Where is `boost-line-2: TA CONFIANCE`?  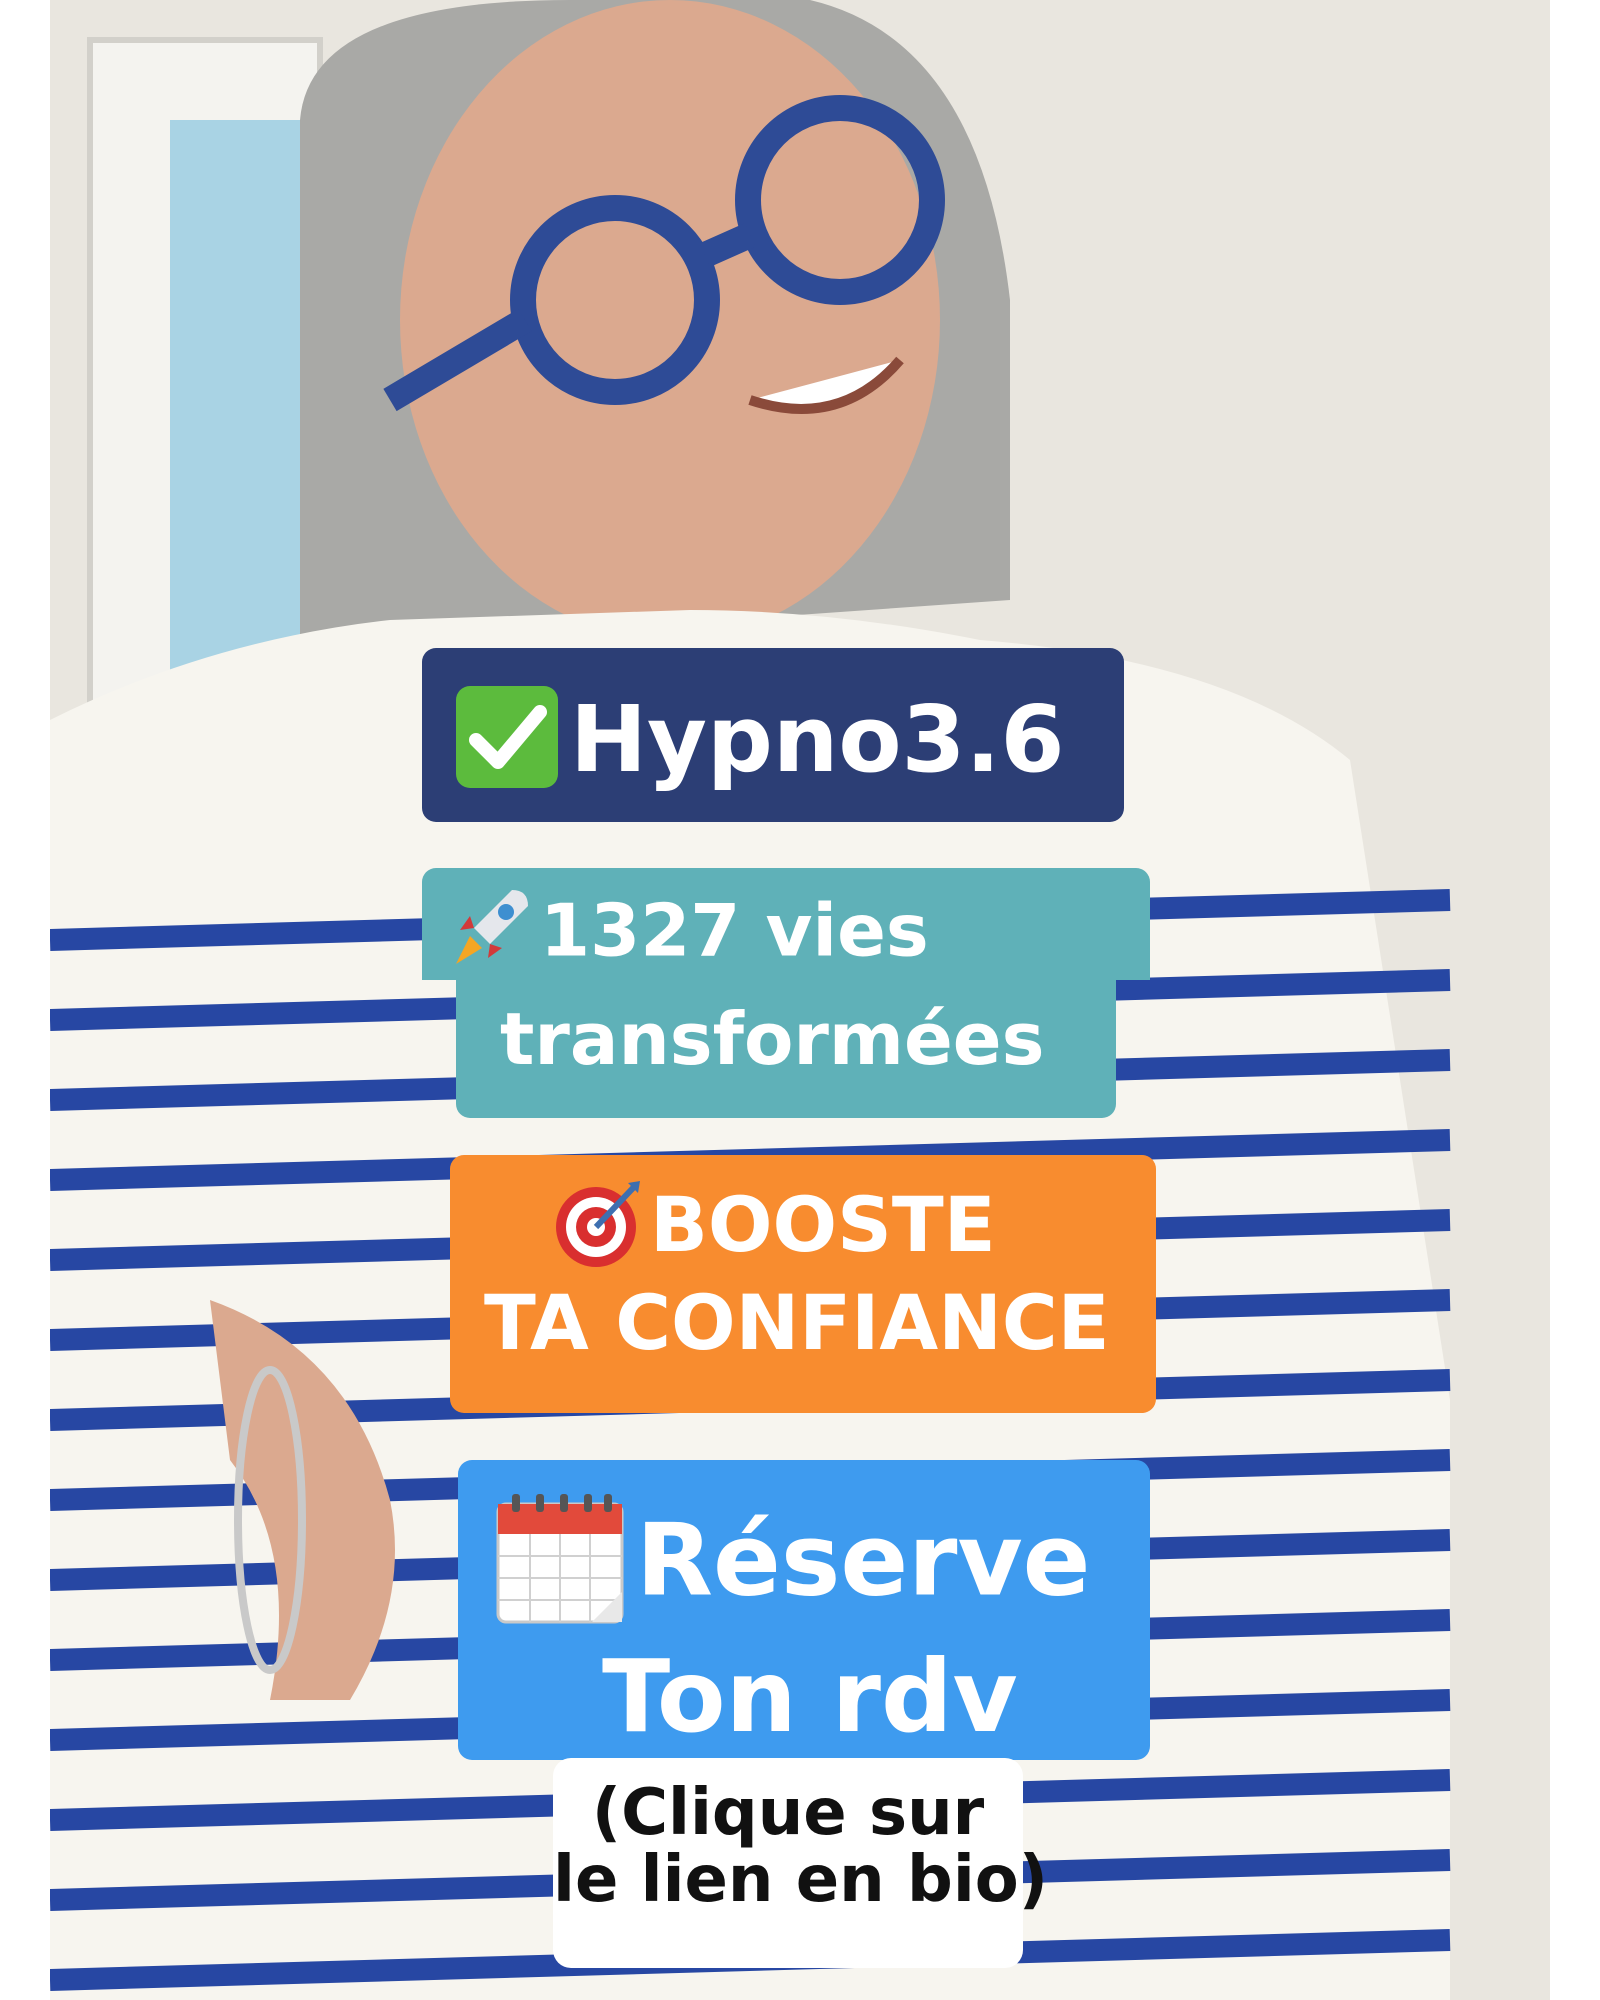 boost-line-2: TA CONFIANCE is located at coordinates (797, 1322).